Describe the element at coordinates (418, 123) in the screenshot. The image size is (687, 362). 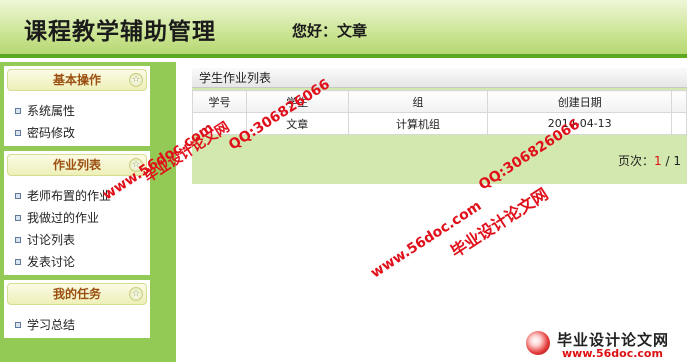
I see `cell-group: 计算机组` at that location.